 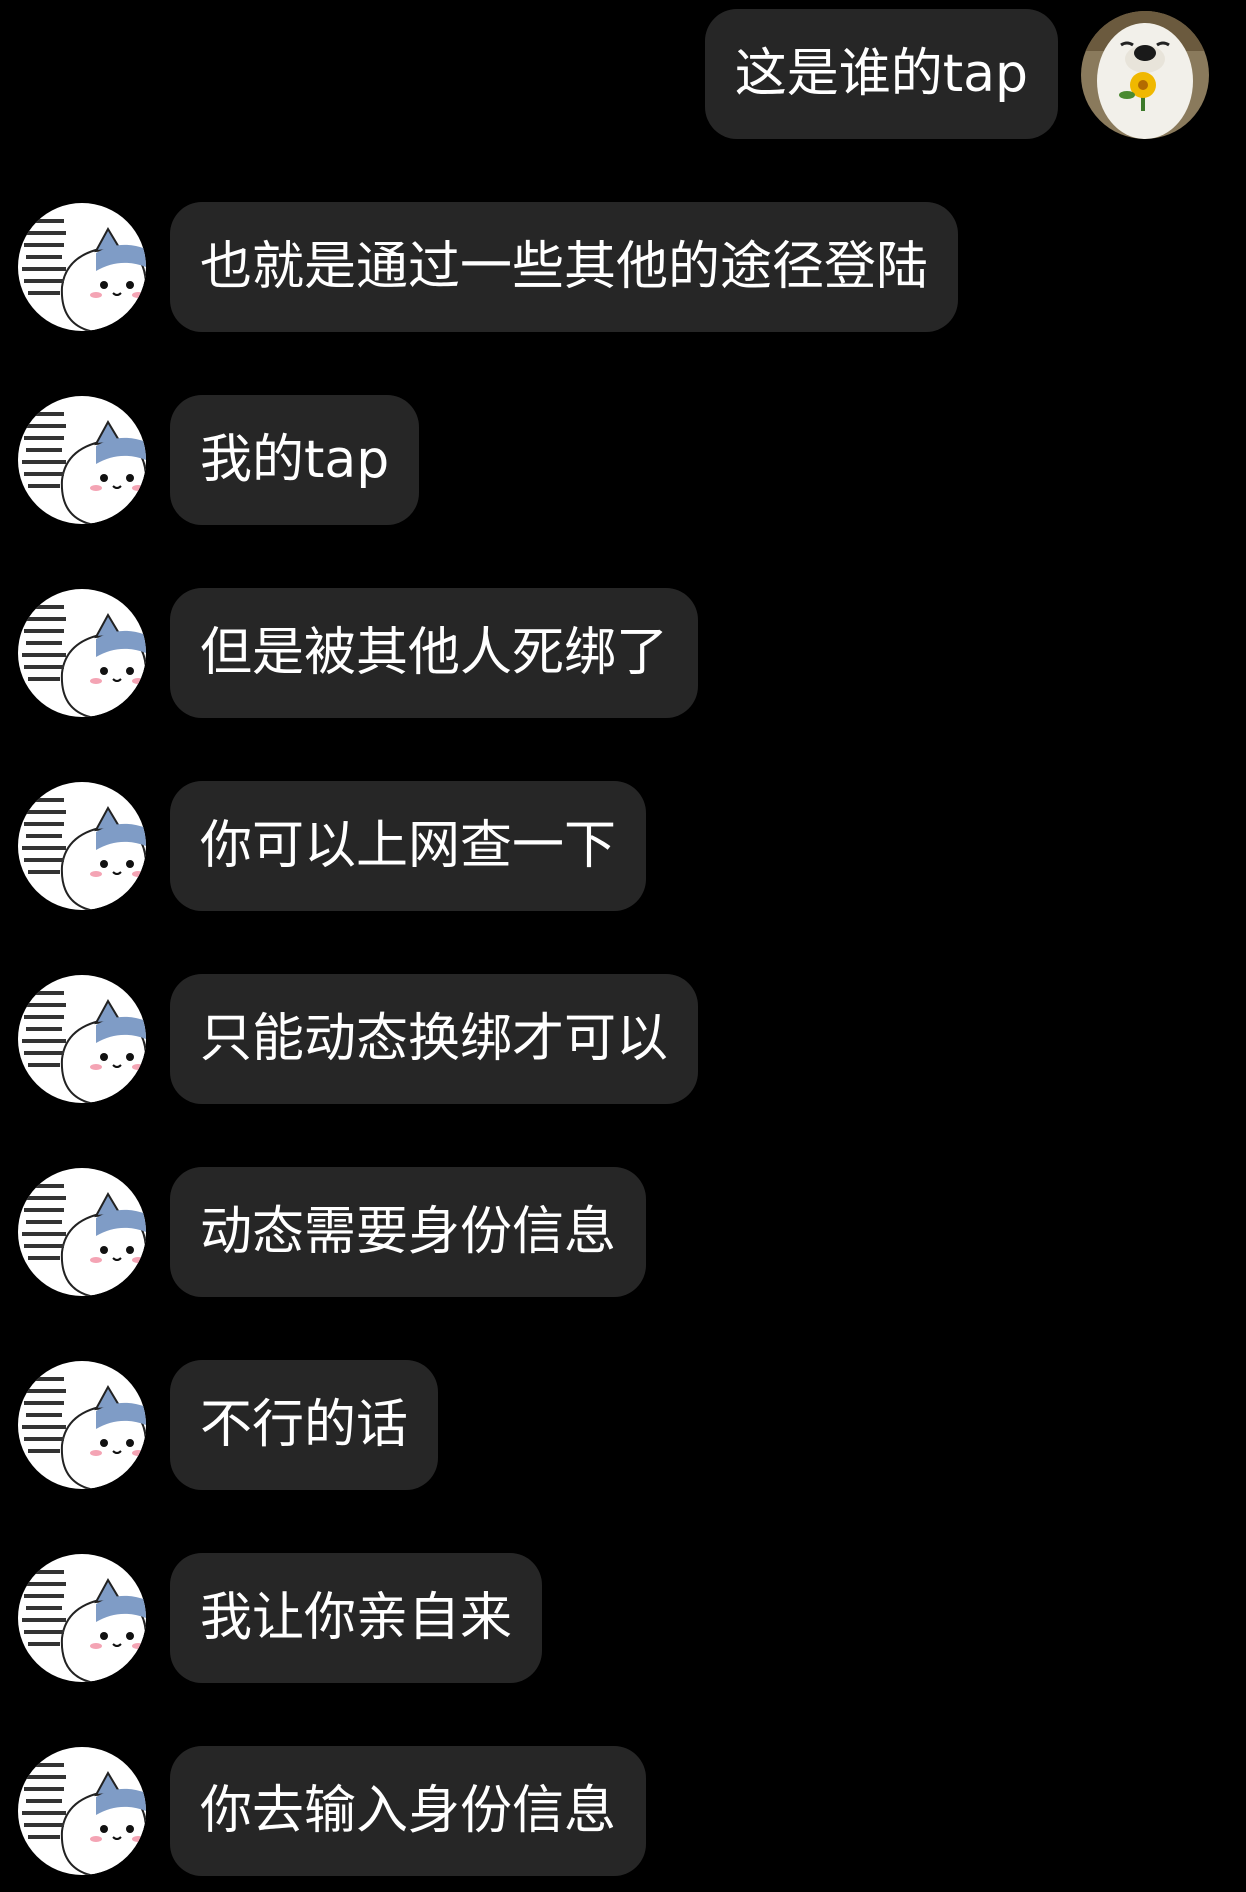 I want to click on message-bubble-received: 但是被其他人死绑了, so click(x=434, y=653).